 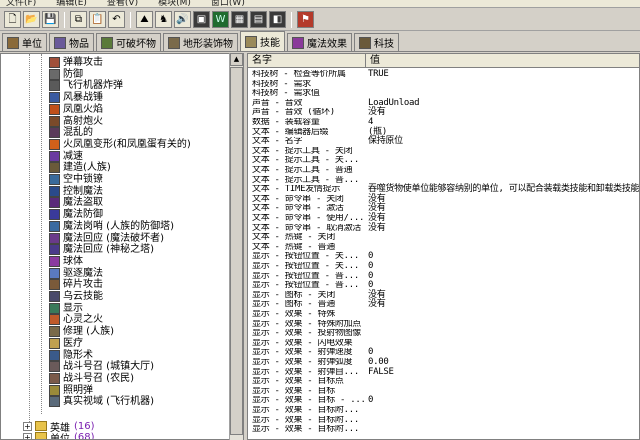 I want to click on property-row: 科技树 - 需求值, so click(x=443, y=93).